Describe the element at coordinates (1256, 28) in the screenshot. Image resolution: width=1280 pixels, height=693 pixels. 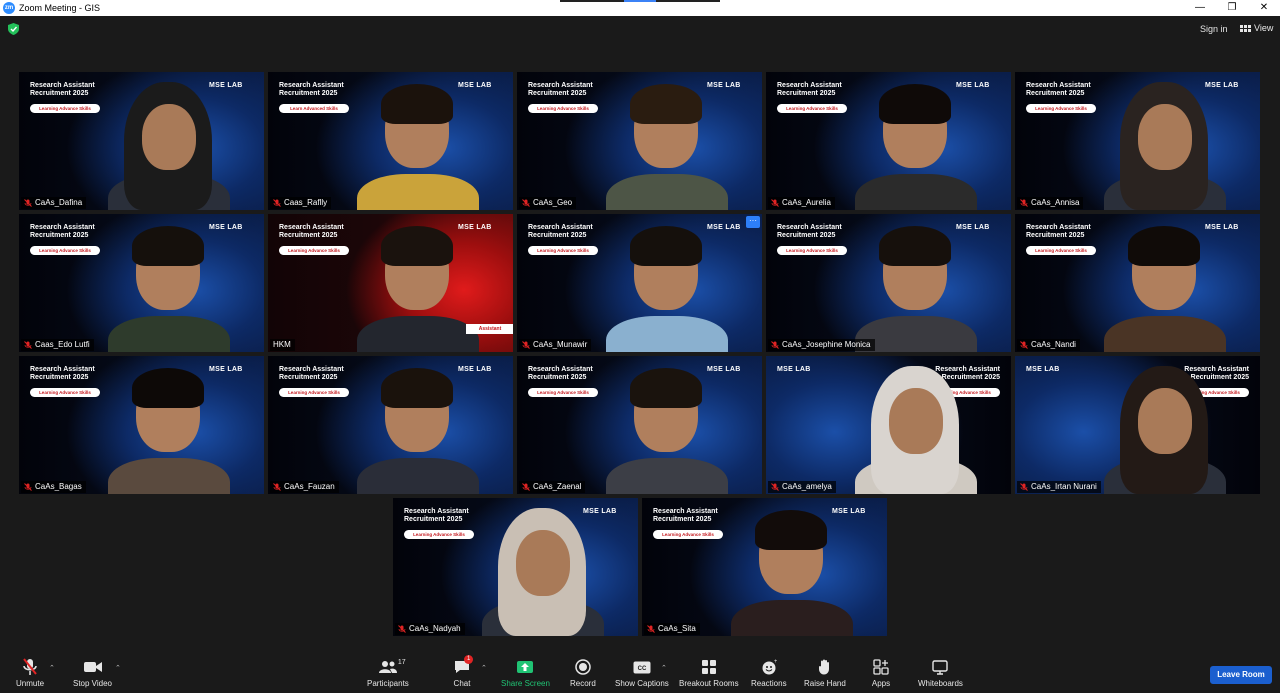
I see `view-button: View` at that location.